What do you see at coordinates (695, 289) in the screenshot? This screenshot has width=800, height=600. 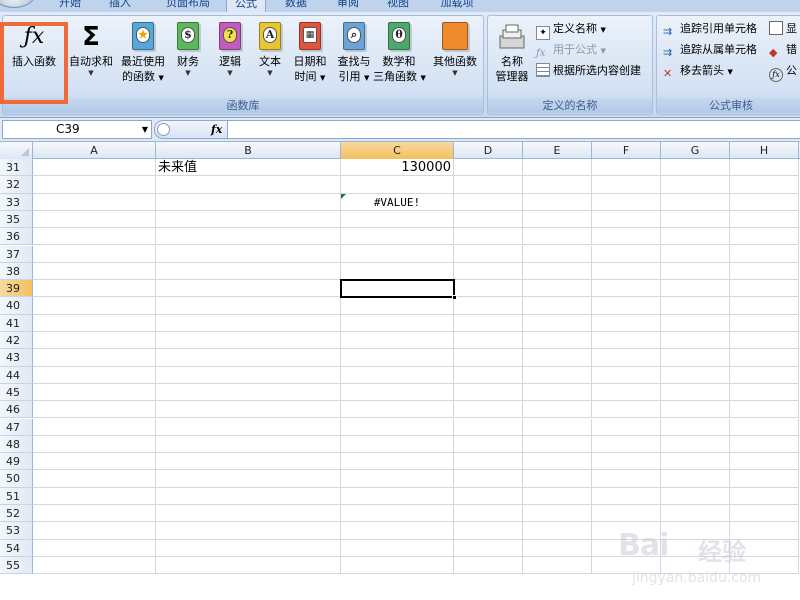 I see `cell-g39` at bounding box center [695, 289].